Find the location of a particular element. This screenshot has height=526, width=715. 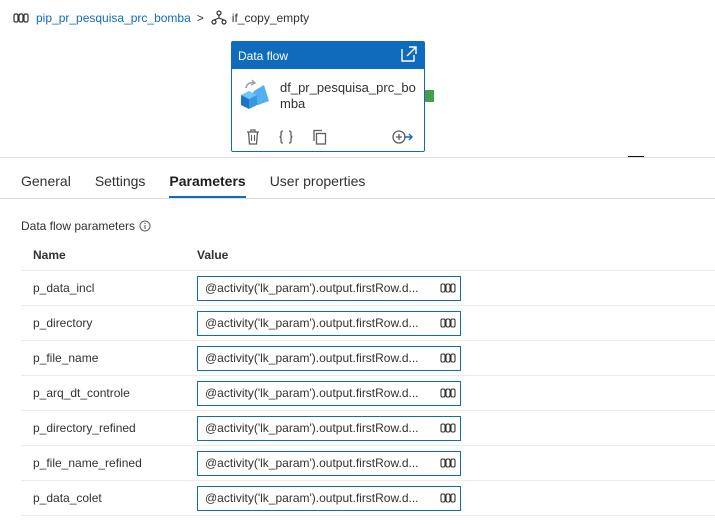

card-header: Data flow is located at coordinates (328, 55).